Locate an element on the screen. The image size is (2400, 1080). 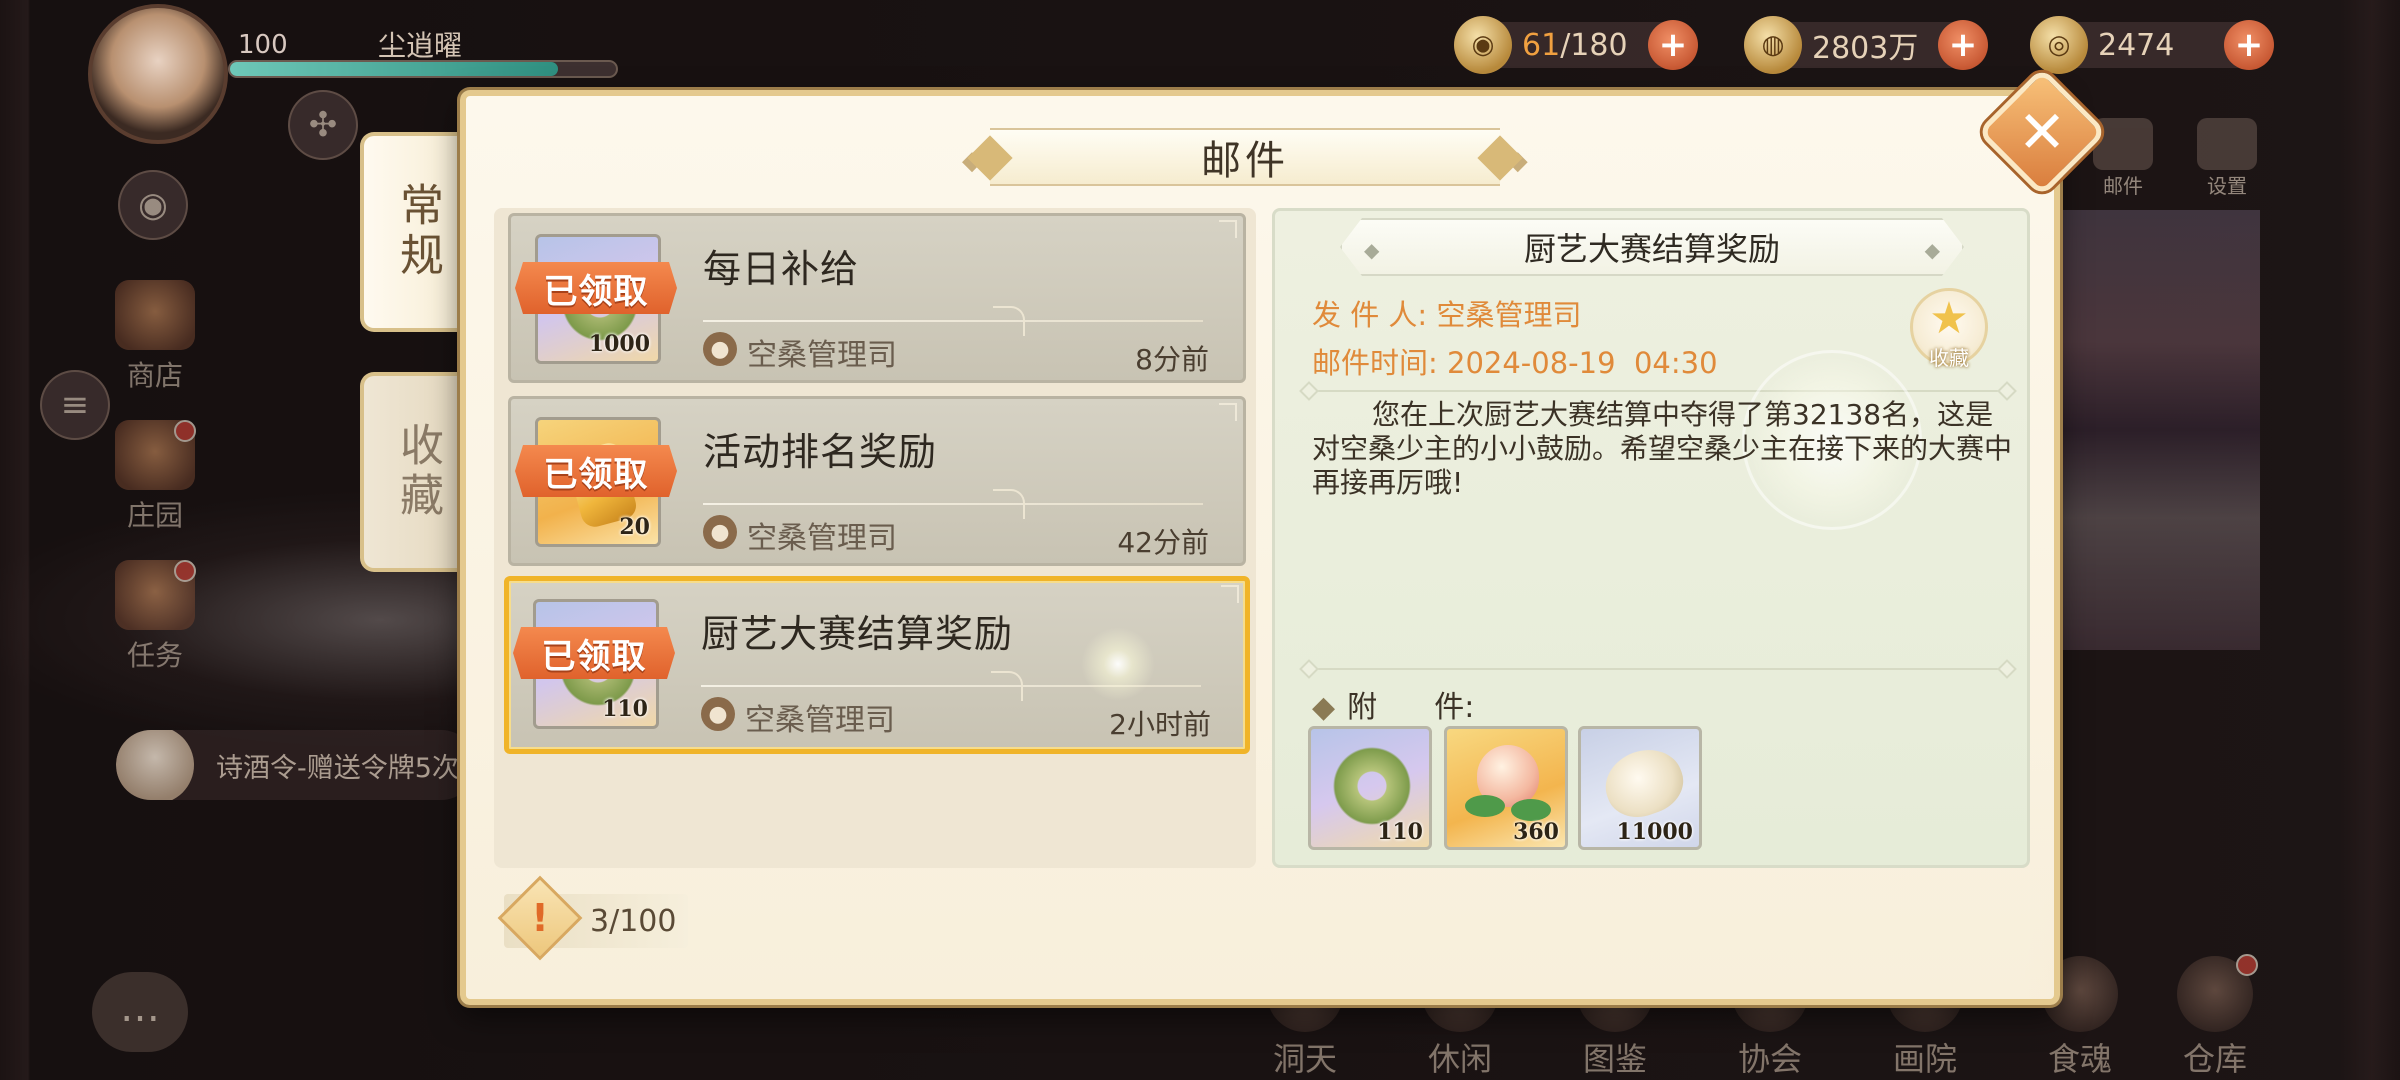
nav-label: 洞天 is located at coordinates (1304, 1059).